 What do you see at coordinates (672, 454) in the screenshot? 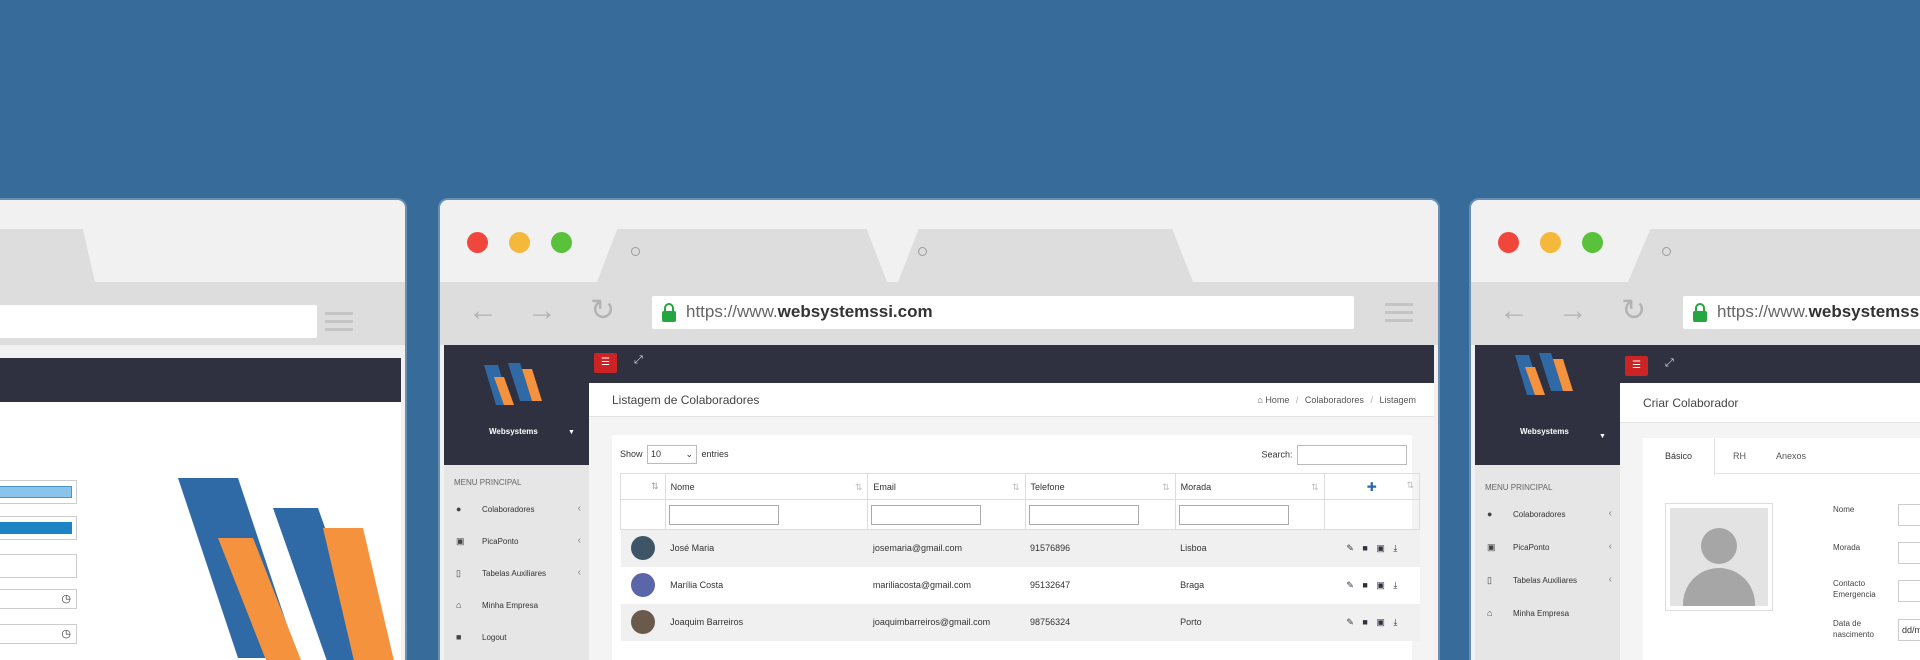
I see `entries-select: 10 ⌄` at bounding box center [672, 454].